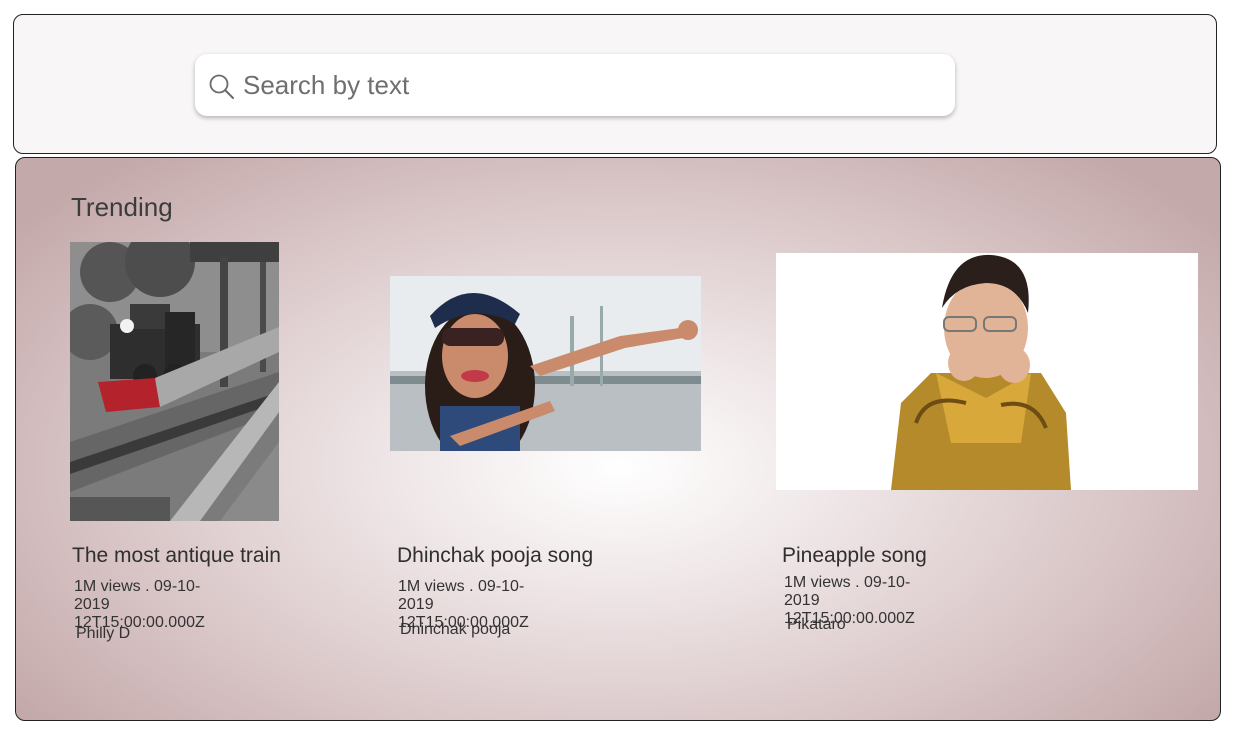 The image size is (1242, 740). Describe the element at coordinates (854, 556) in the screenshot. I see `video-title: Pineapple song` at that location.